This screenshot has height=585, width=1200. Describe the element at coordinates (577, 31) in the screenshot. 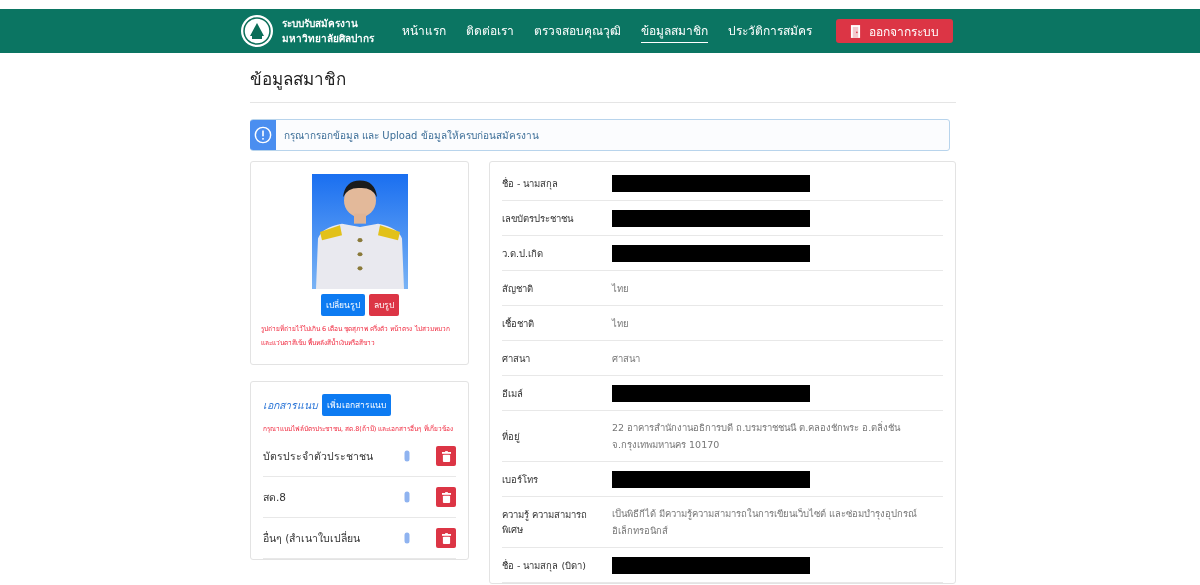

I see `nav-link: ตรวจสอบคุณวุฒิ` at that location.